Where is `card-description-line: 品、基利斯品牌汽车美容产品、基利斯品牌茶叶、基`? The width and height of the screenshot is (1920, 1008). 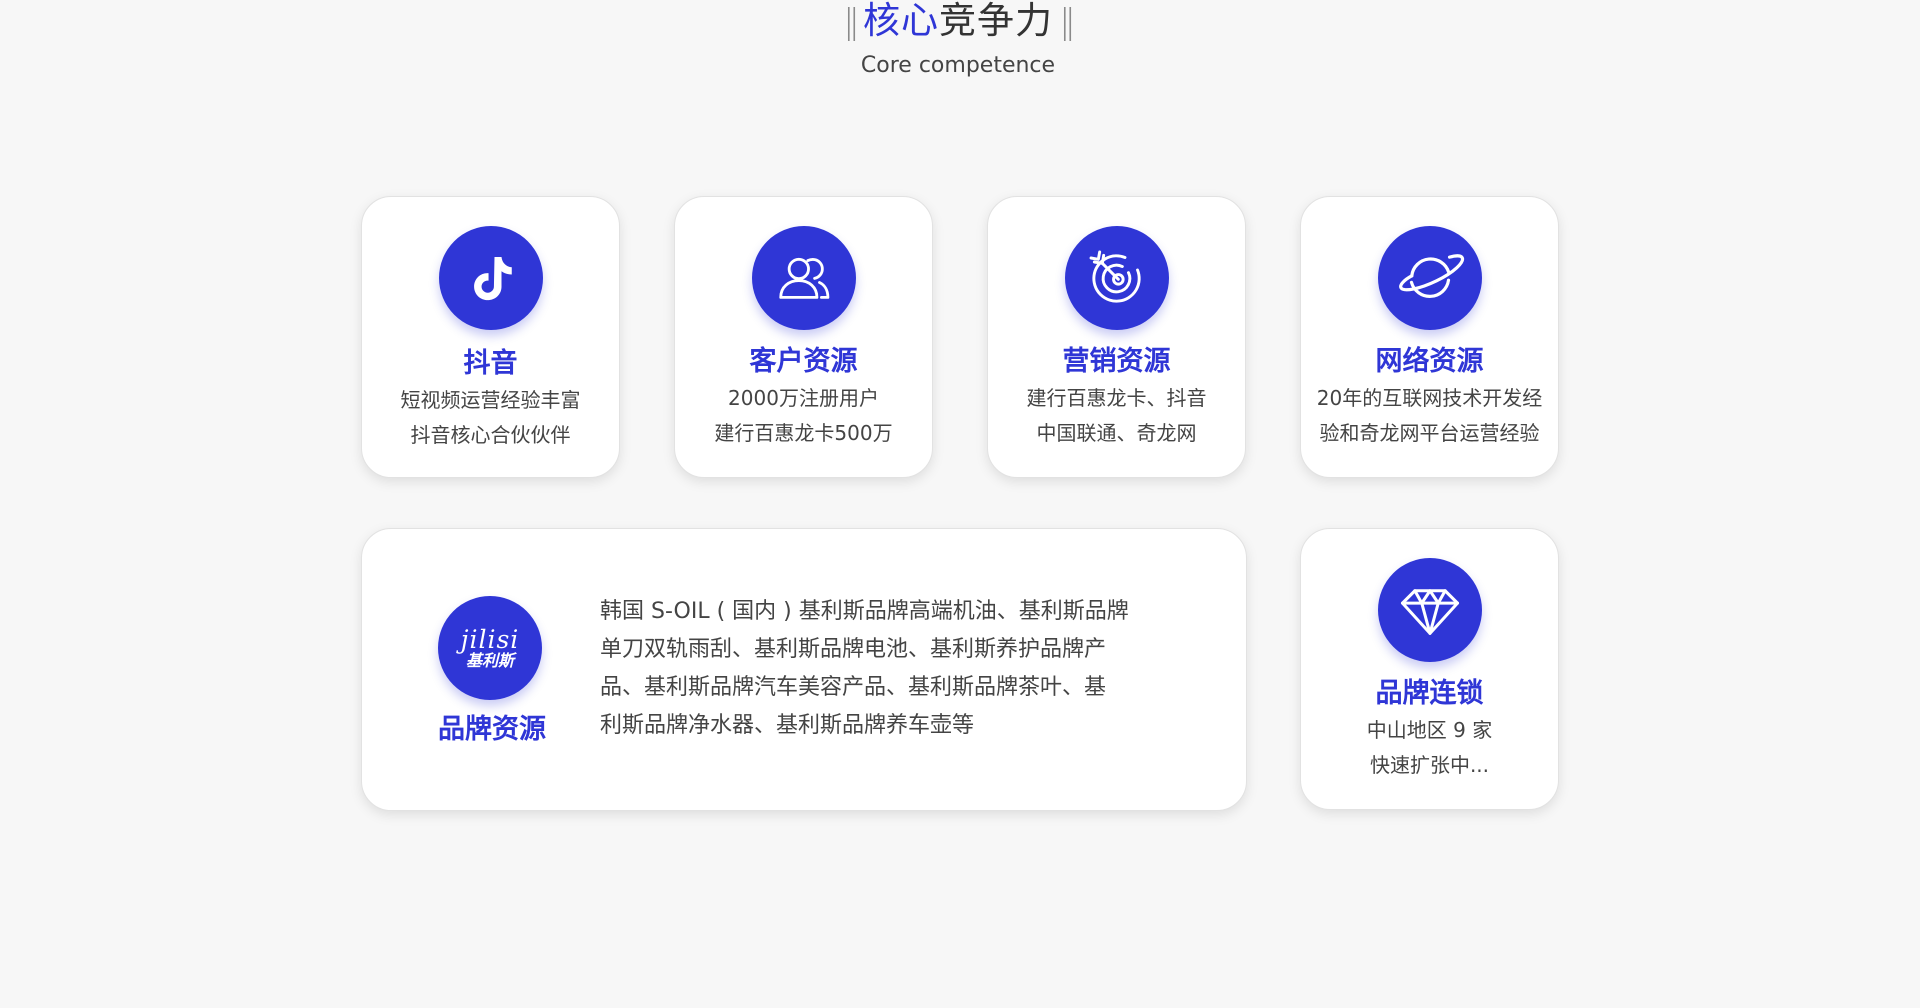 card-description-line: 品、基利斯品牌汽车美容产品、基利斯品牌茶叶、基 is located at coordinates (853, 687).